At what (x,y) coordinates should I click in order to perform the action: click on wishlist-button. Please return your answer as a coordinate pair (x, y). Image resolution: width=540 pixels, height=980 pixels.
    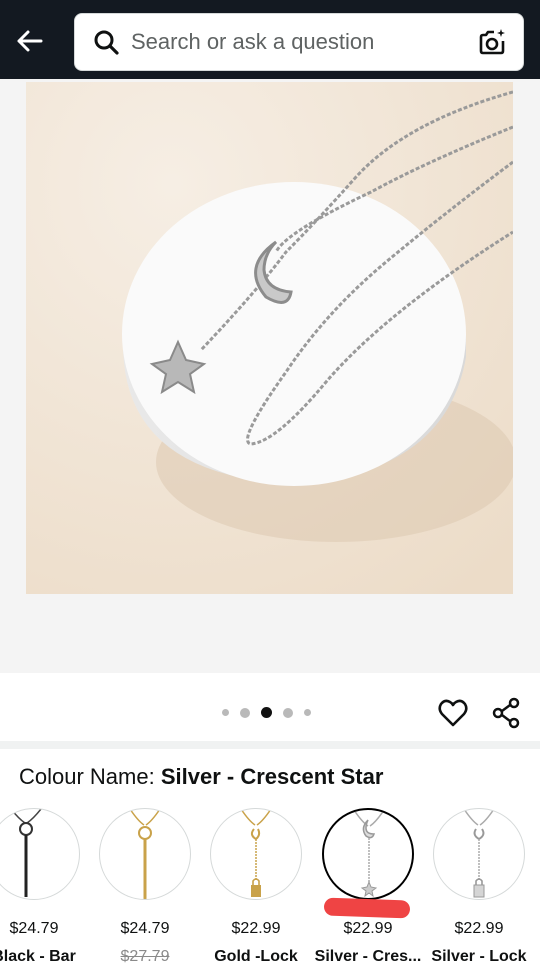
    Looking at the image, I should click on (453, 713).